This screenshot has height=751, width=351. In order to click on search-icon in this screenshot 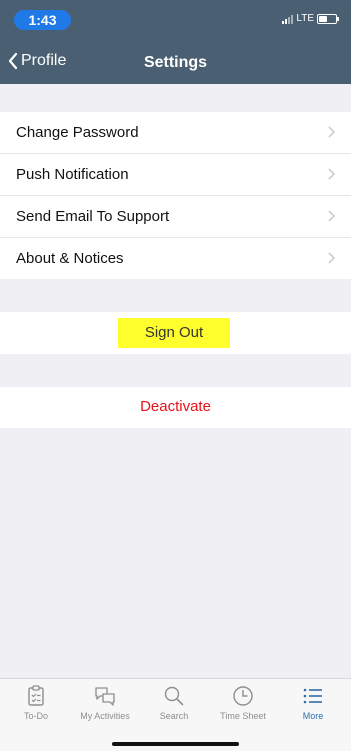, I will do `click(174, 696)`.